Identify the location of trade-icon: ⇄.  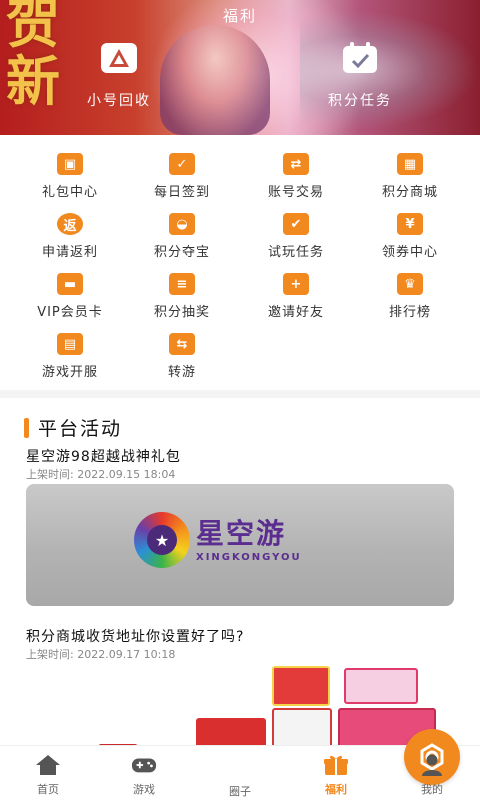
(296, 164).